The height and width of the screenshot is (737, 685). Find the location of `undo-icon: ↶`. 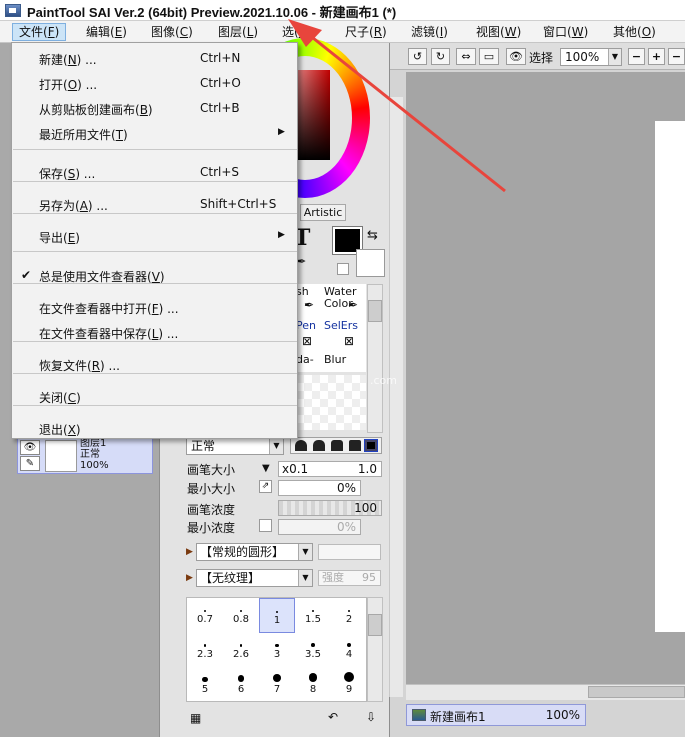

undo-icon: ↶ is located at coordinates (333, 717).